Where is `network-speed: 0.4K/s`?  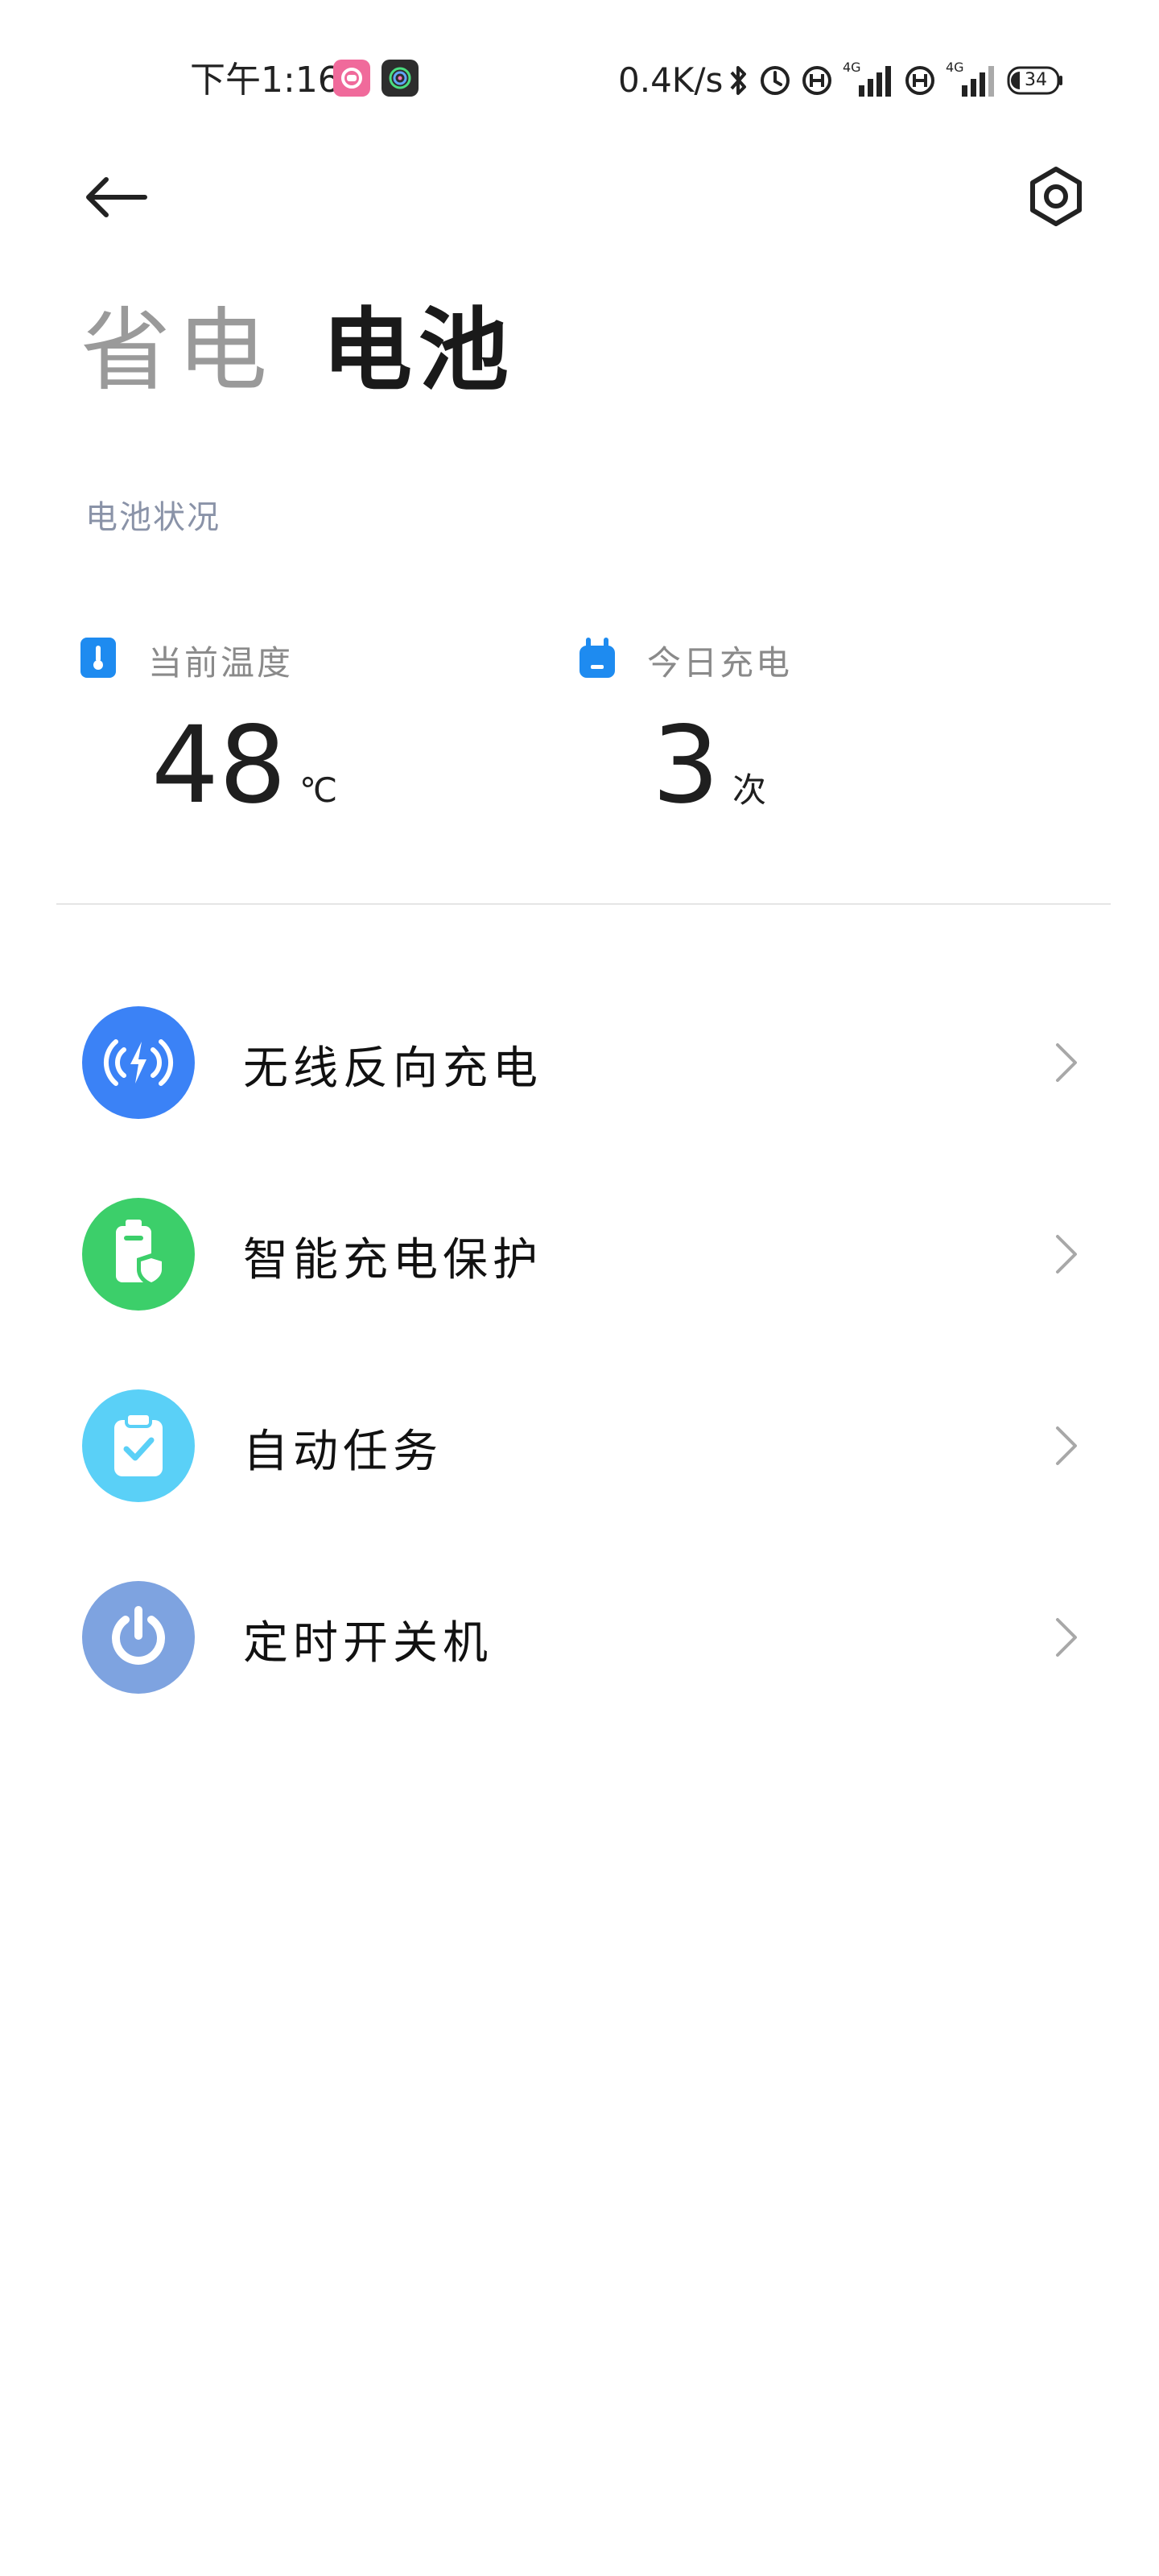 network-speed: 0.4K/s is located at coordinates (671, 80).